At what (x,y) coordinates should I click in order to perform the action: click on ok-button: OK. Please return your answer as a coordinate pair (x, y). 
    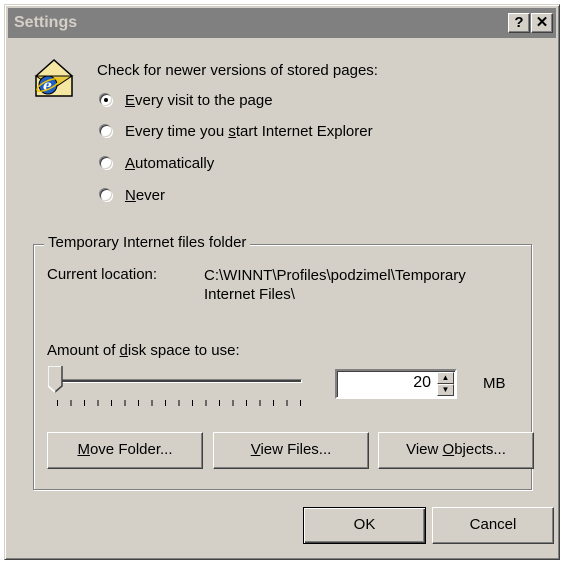
    Looking at the image, I should click on (364, 525).